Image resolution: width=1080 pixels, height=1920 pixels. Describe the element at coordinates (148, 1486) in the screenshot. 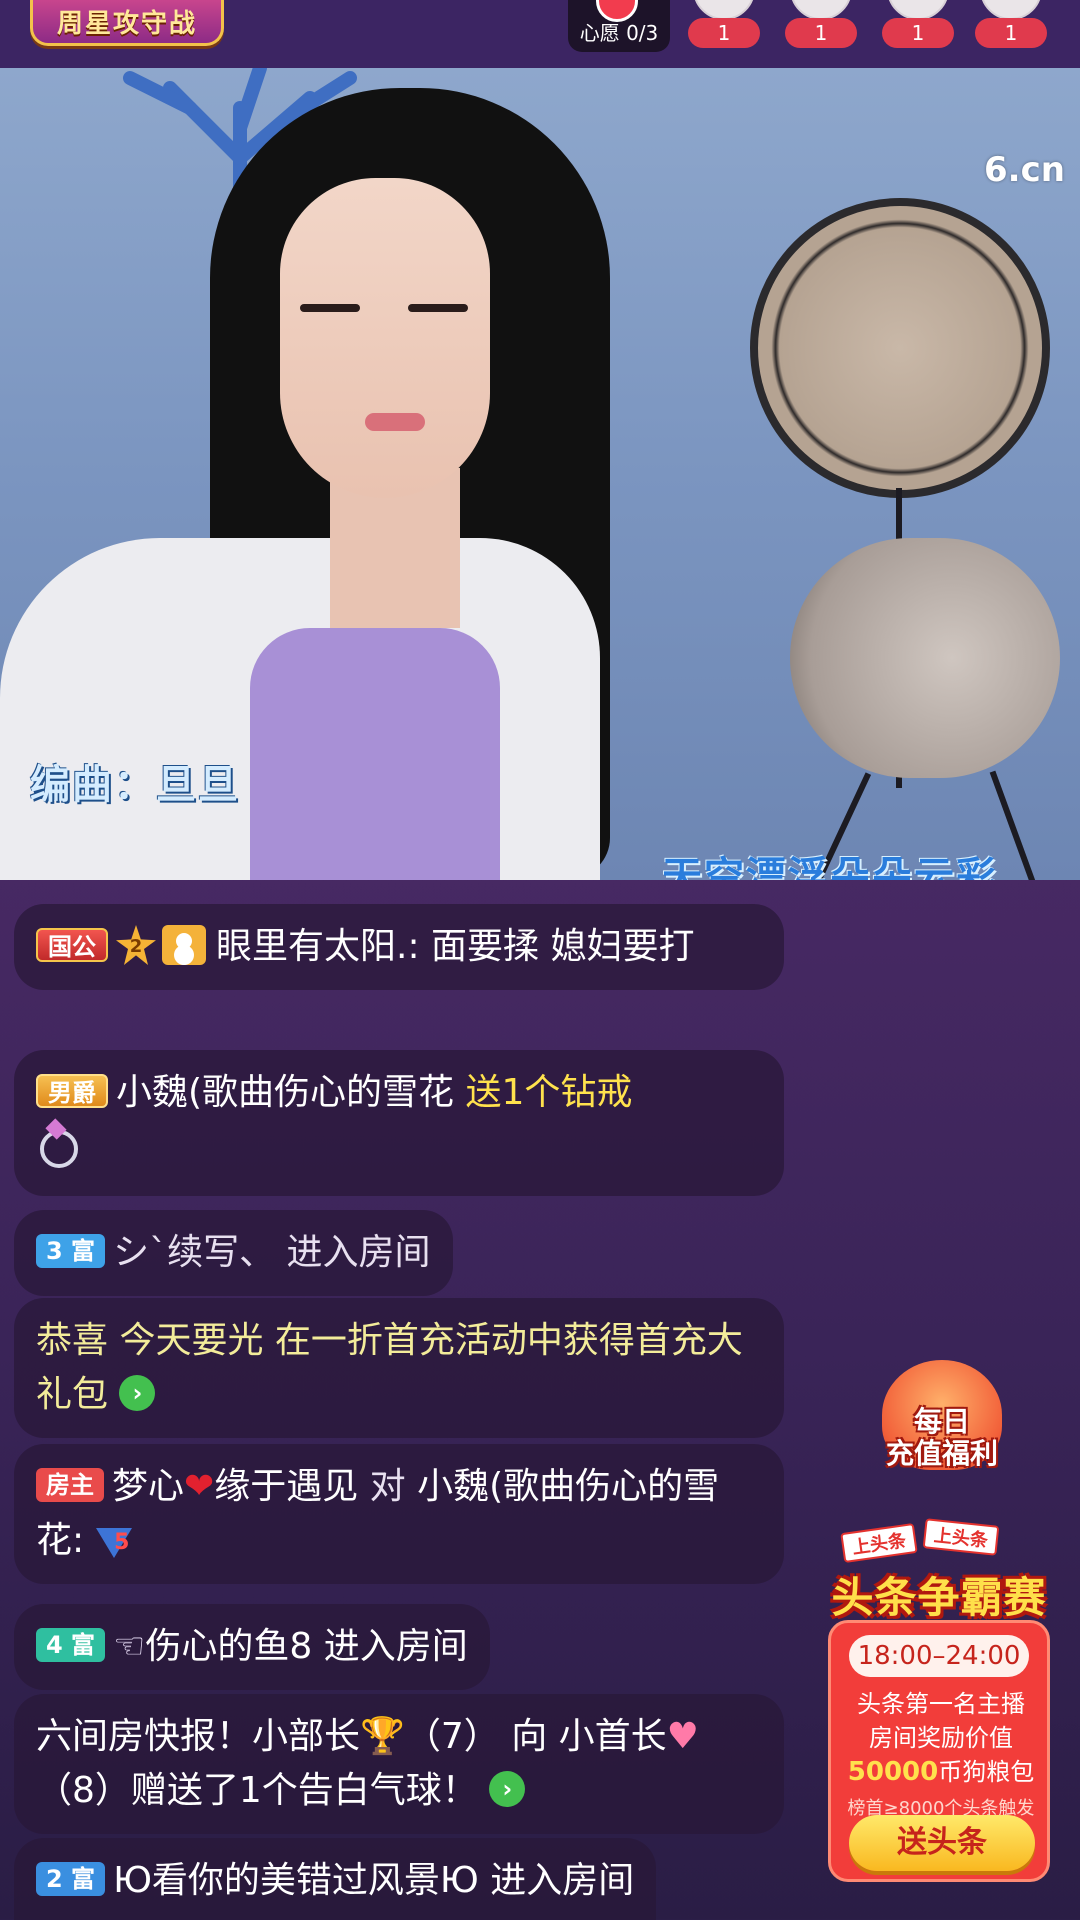

I see `chat-username: 梦心` at that location.